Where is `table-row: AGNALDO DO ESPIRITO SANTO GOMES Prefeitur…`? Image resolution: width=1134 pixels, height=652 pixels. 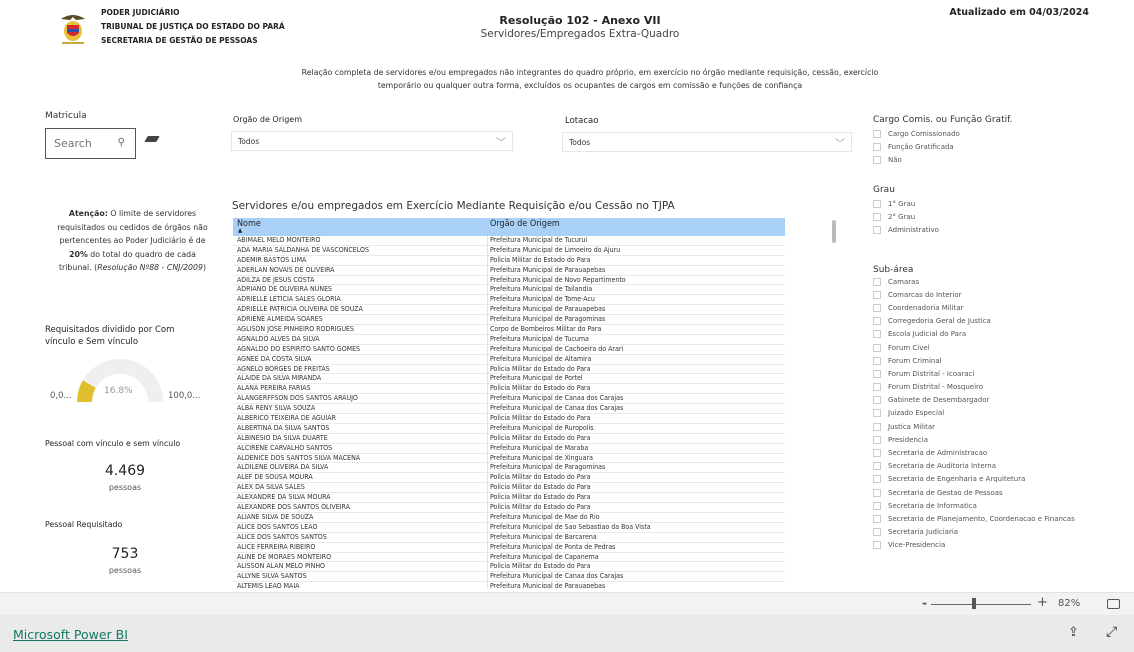
table-row: AGNALDO DO ESPIRITO SANTO GOMES Prefeitur… is located at coordinates (509, 350).